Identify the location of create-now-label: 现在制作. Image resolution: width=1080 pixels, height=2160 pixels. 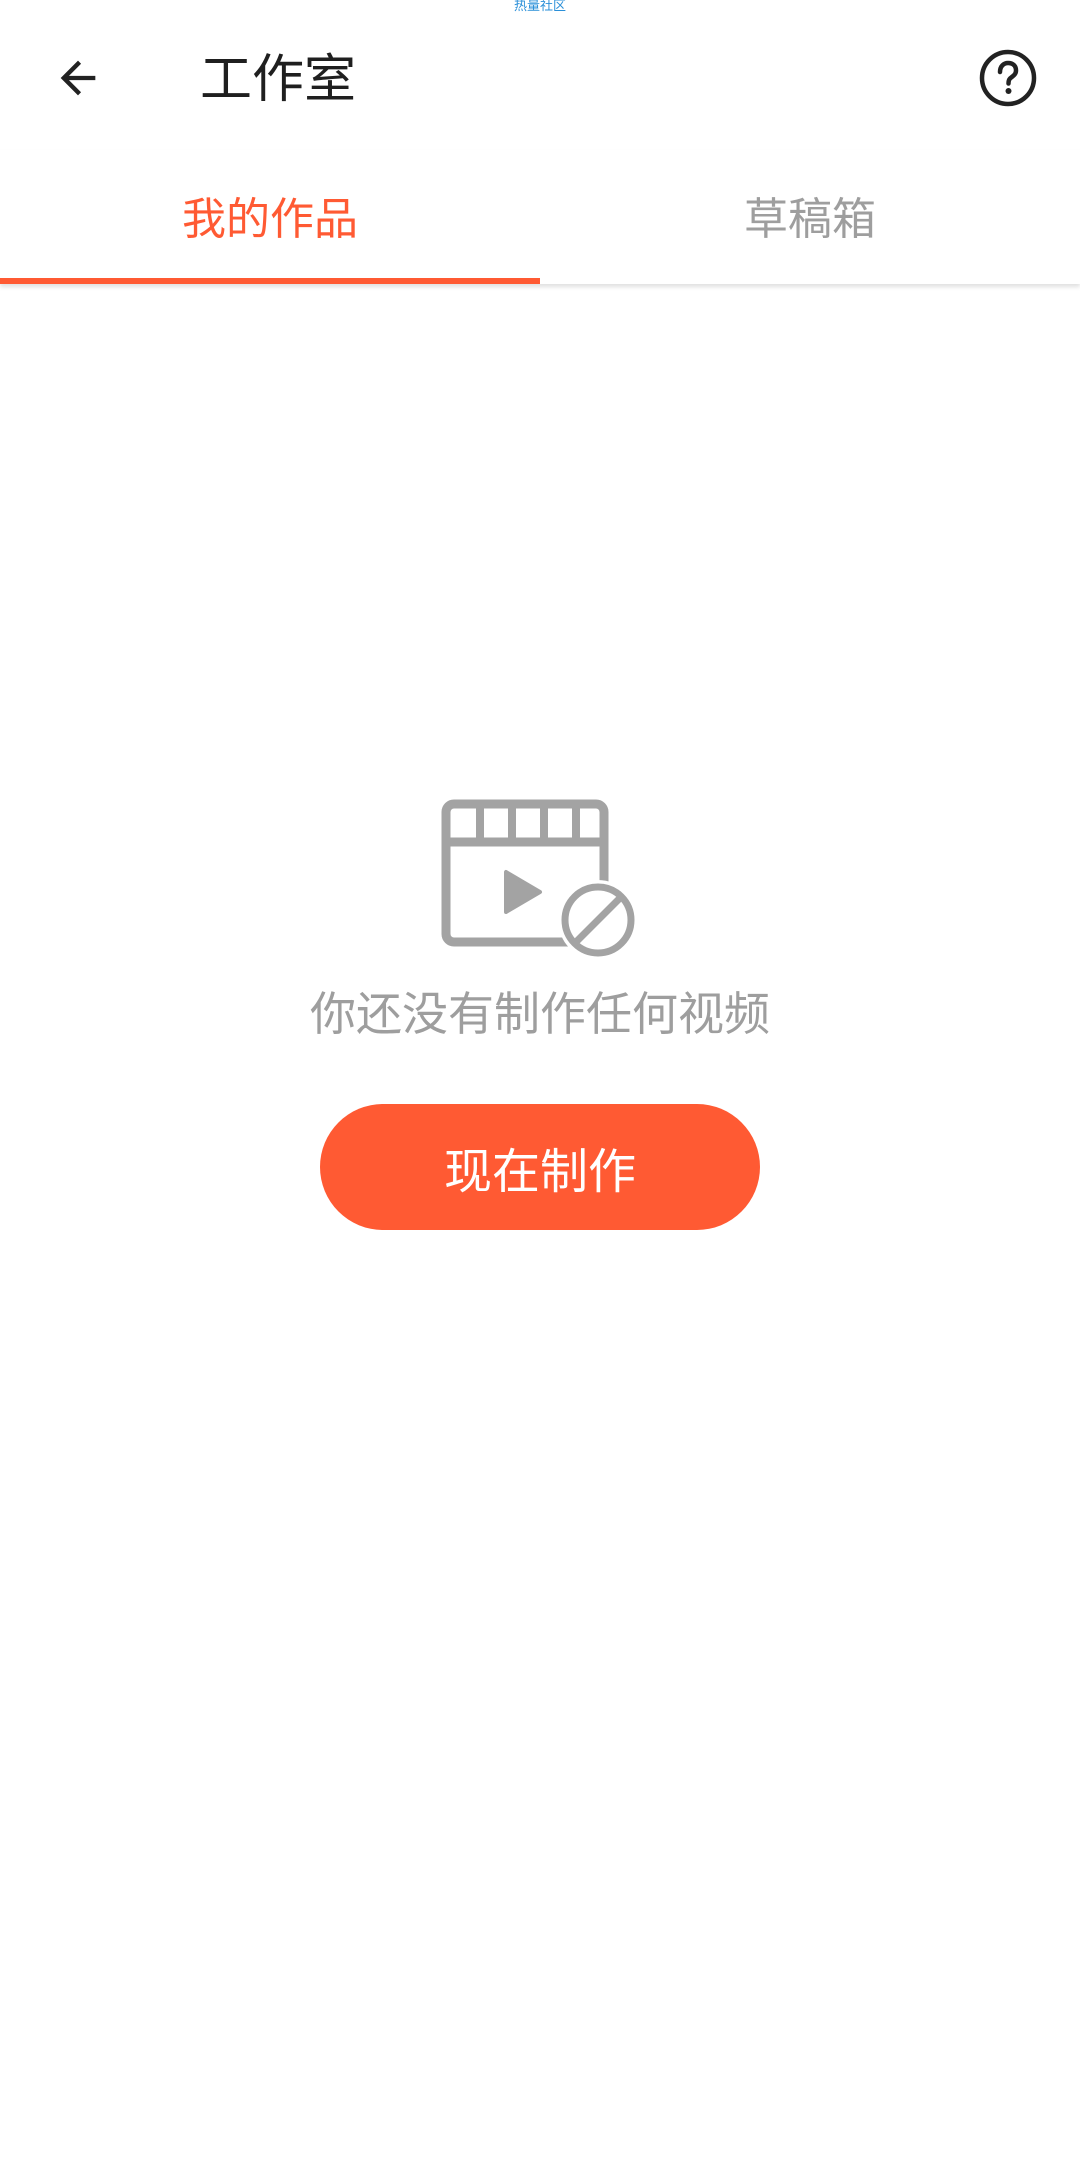
(539, 1172).